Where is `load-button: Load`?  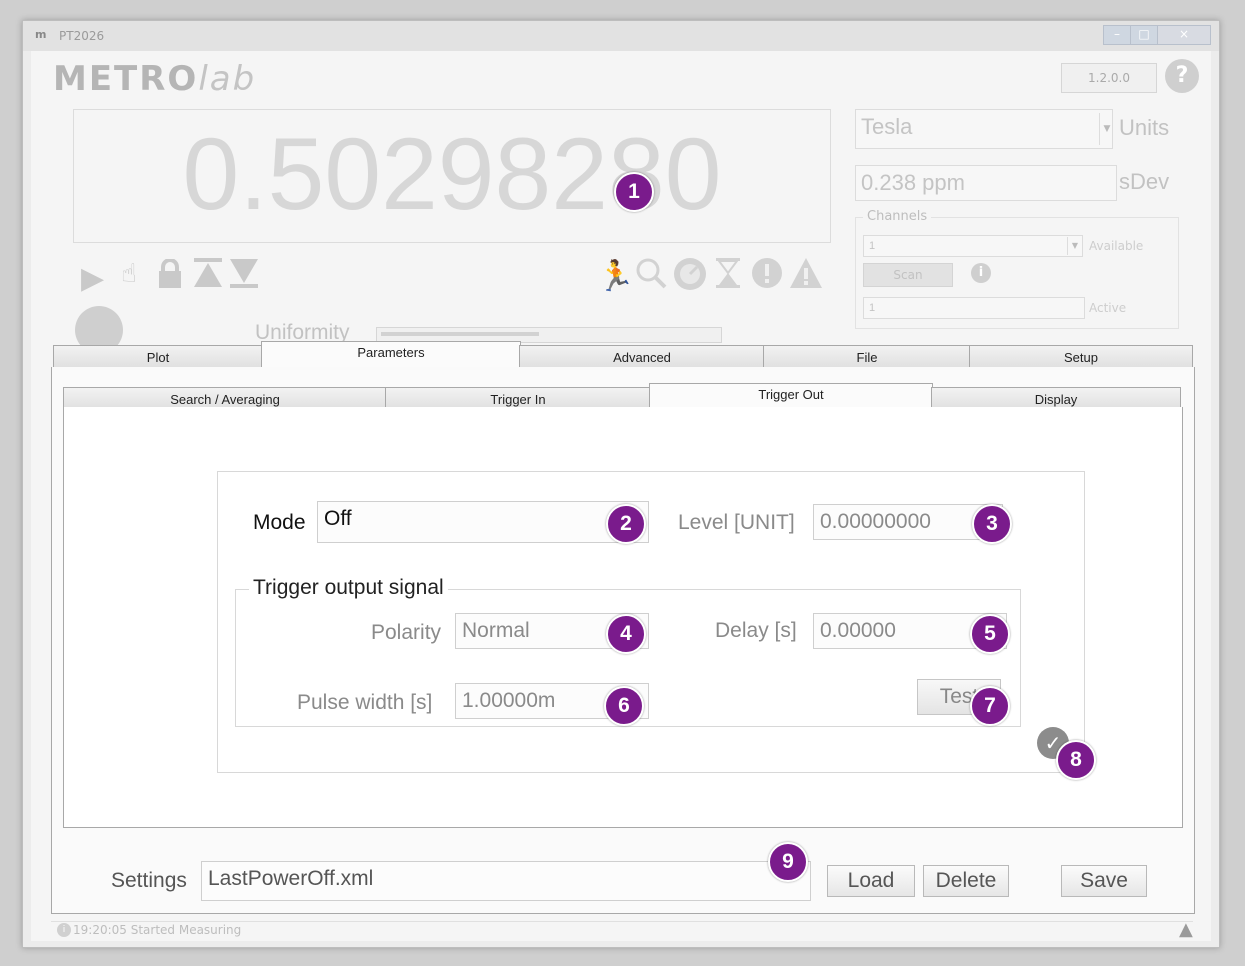
load-button: Load is located at coordinates (871, 881).